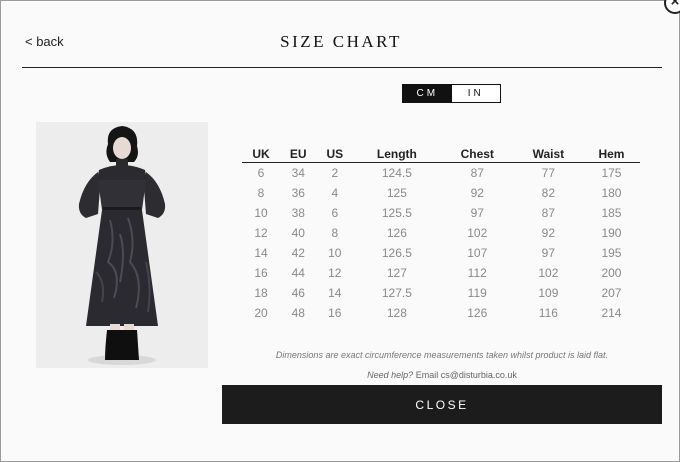  What do you see at coordinates (335, 173) in the screenshot?
I see `table-cell: 2` at bounding box center [335, 173].